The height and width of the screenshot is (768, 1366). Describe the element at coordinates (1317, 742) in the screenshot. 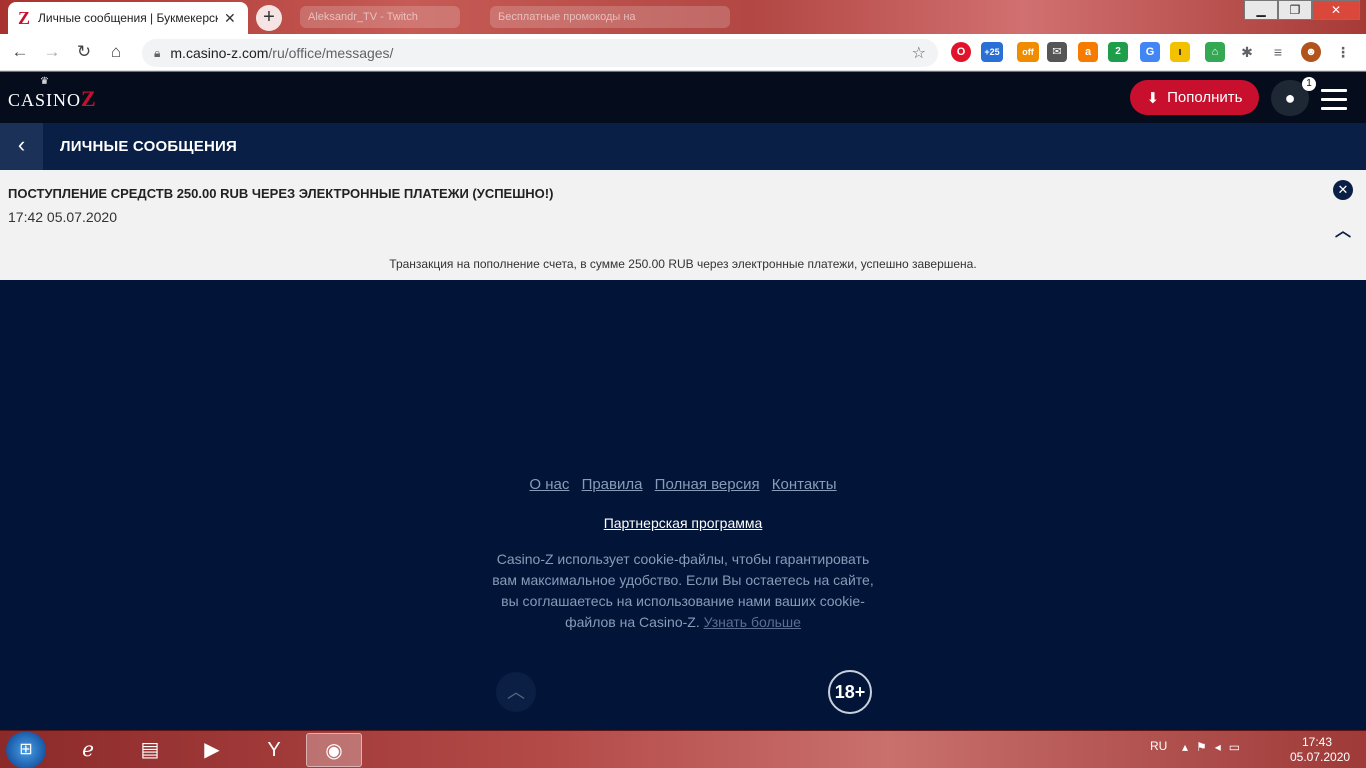

I see `clock-time: 17:43` at that location.